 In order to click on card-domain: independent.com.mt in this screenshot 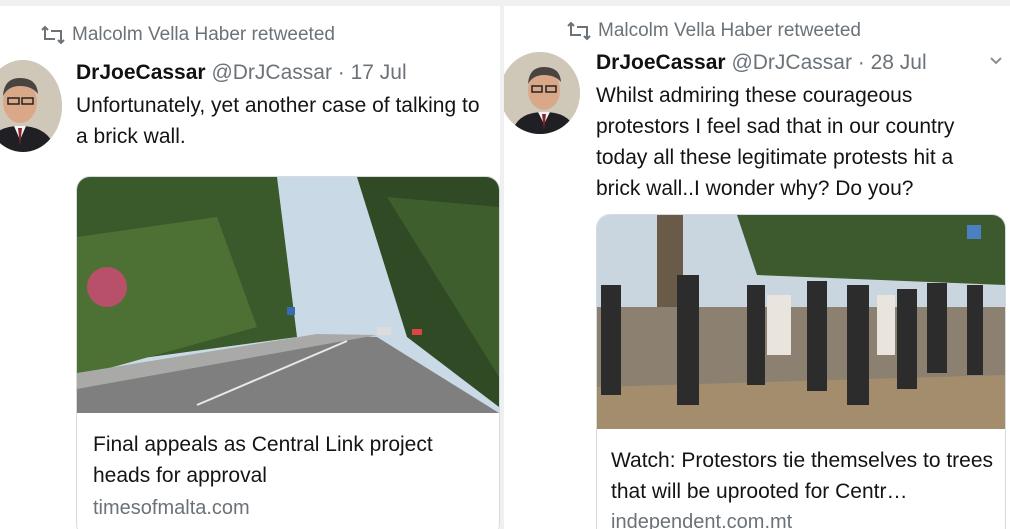, I will do `click(702, 520)`.